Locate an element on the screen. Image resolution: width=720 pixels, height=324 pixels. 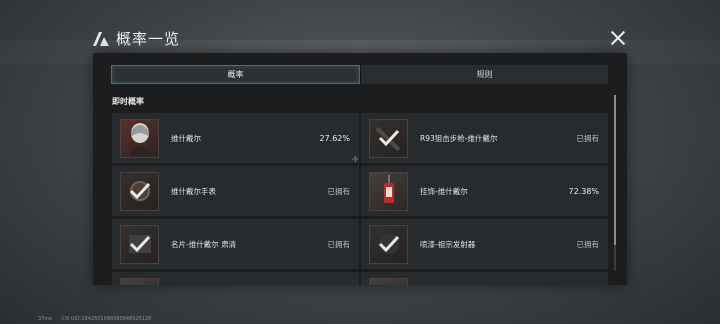
sniper-rifle-icon is located at coordinates (388, 138).